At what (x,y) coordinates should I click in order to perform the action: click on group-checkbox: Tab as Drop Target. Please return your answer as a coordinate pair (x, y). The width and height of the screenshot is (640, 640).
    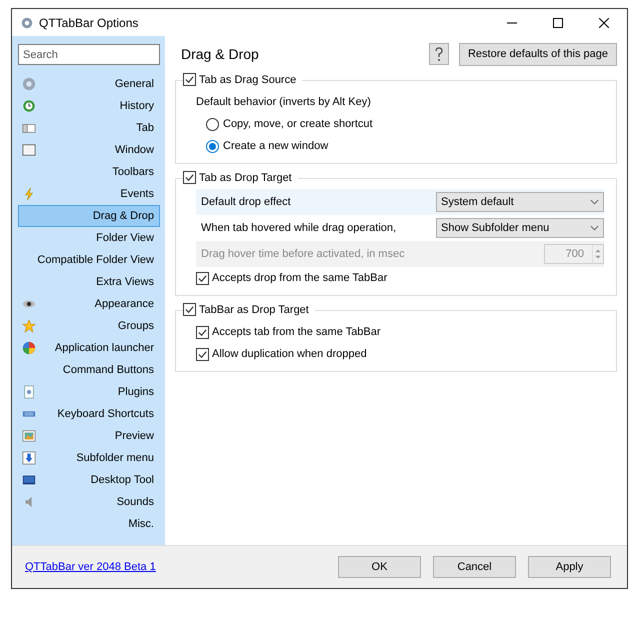
    Looking at the image, I should click on (240, 177).